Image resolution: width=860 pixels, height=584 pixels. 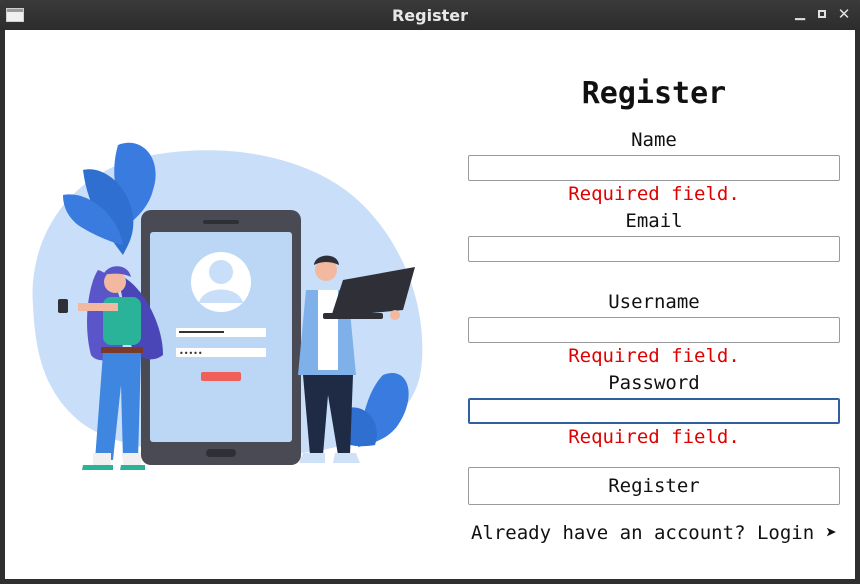 What do you see at coordinates (654, 168) in the screenshot?
I see `name-input` at bounding box center [654, 168].